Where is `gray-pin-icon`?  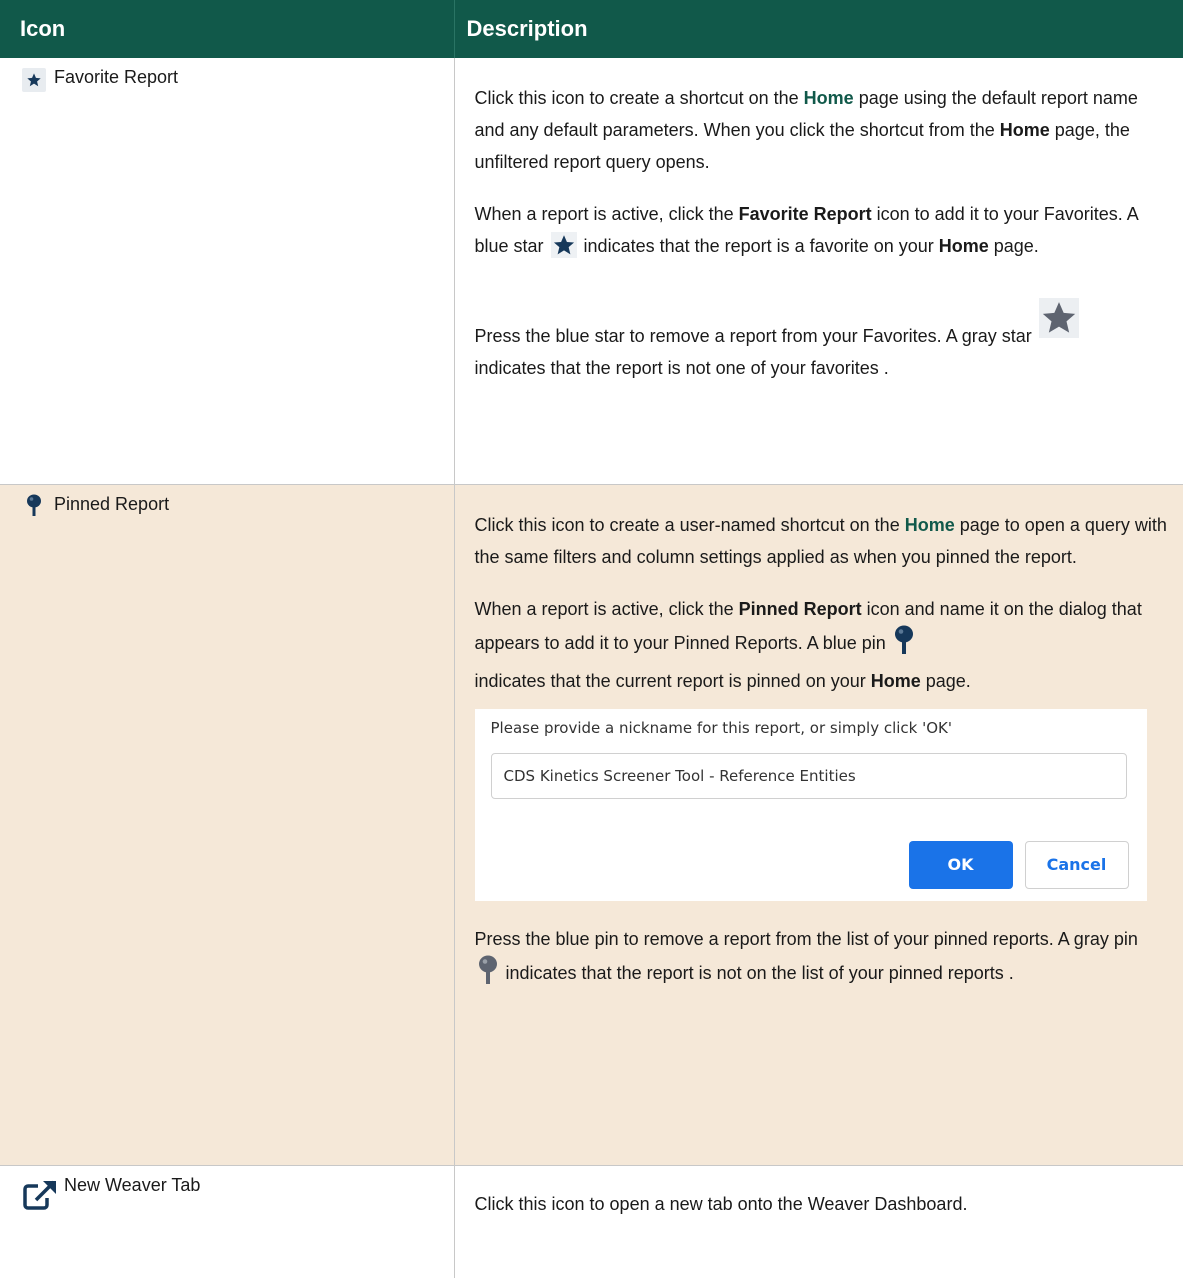
gray-pin-icon is located at coordinates (488, 975).